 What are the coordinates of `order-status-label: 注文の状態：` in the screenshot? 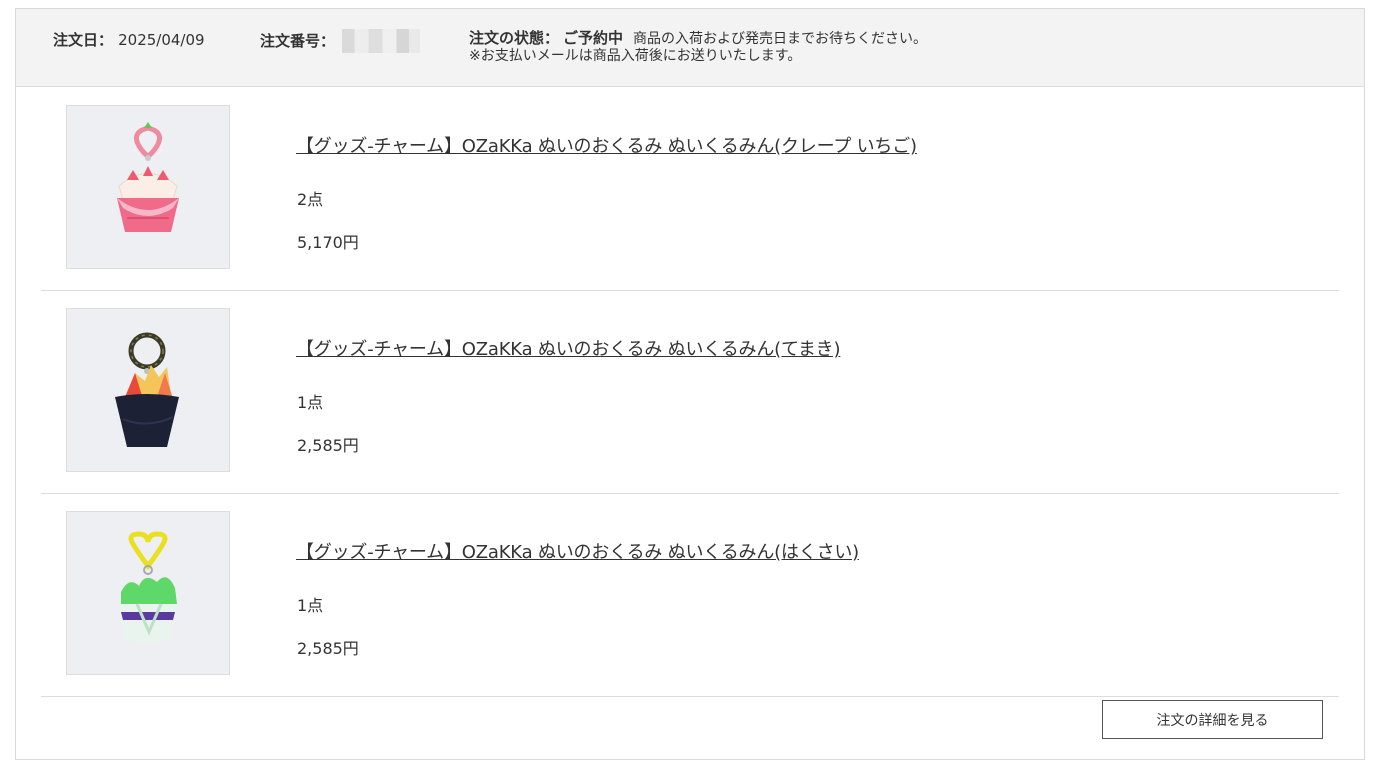 It's located at (514, 38).